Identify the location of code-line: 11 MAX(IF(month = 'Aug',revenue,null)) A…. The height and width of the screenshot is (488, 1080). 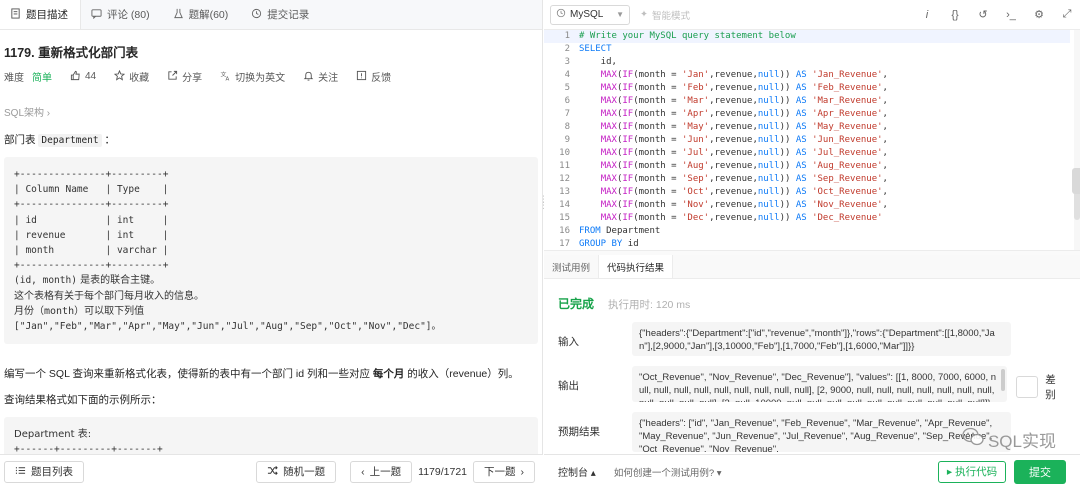
(807, 166).